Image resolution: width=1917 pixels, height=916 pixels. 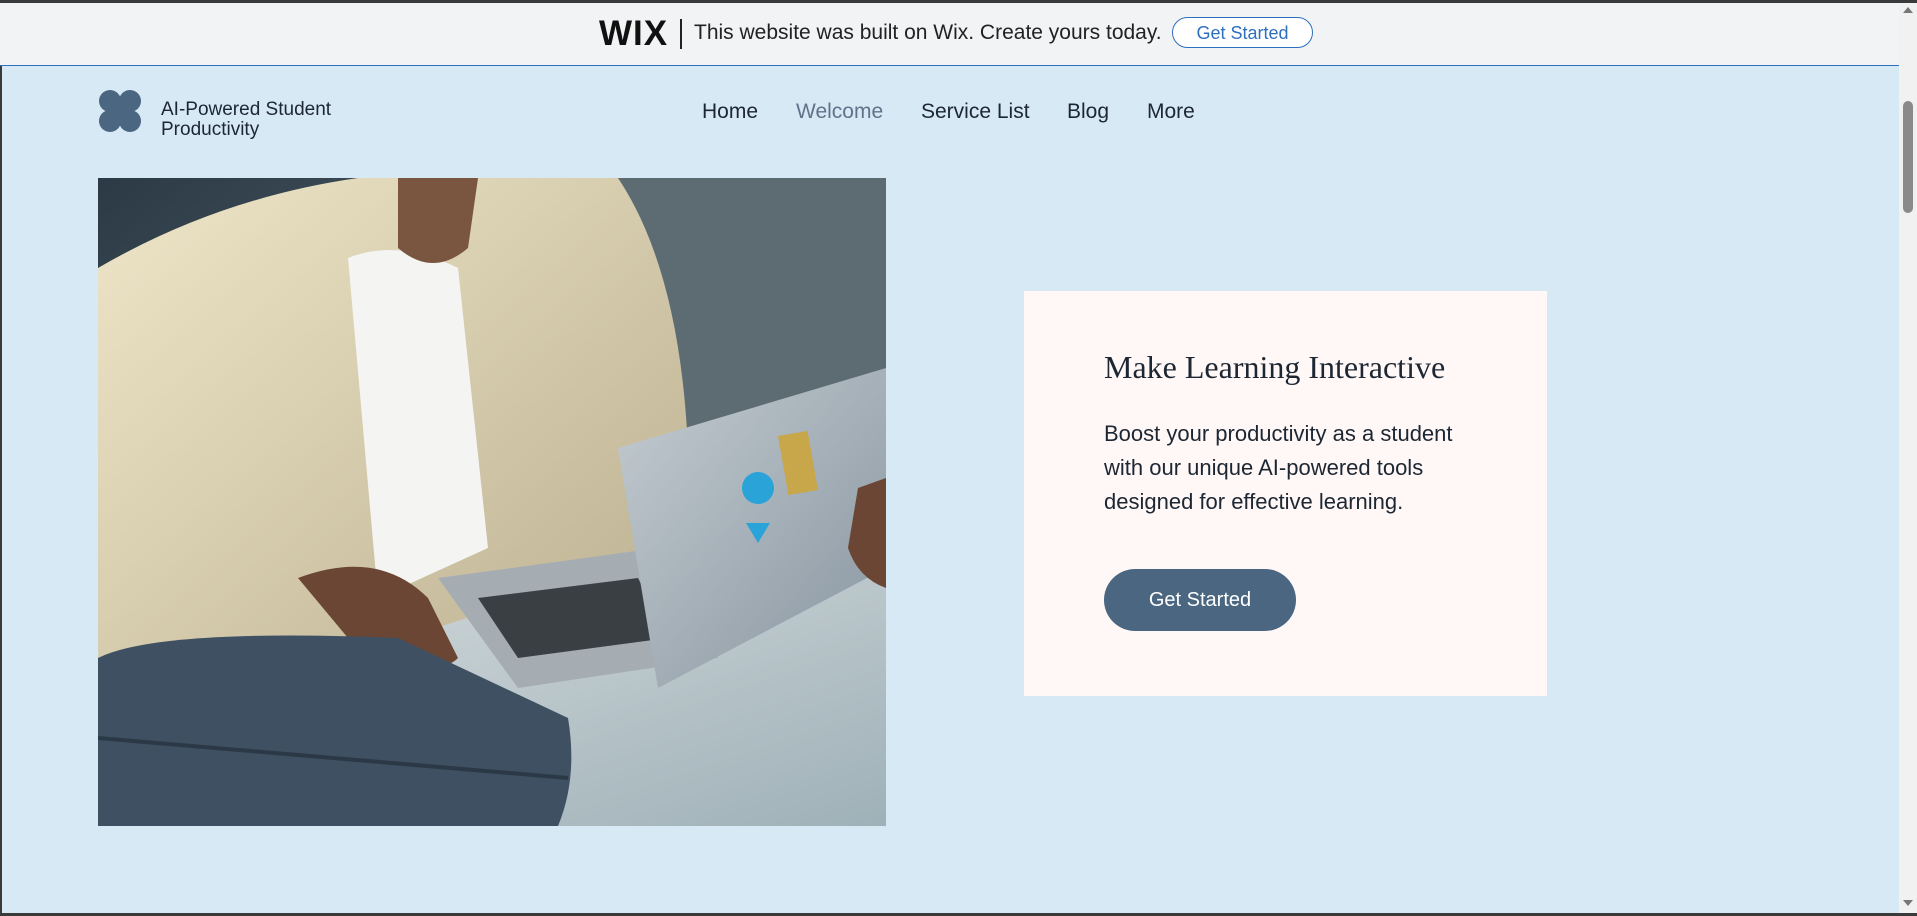 What do you see at coordinates (730, 112) in the screenshot?
I see `nav-item-home: Home` at bounding box center [730, 112].